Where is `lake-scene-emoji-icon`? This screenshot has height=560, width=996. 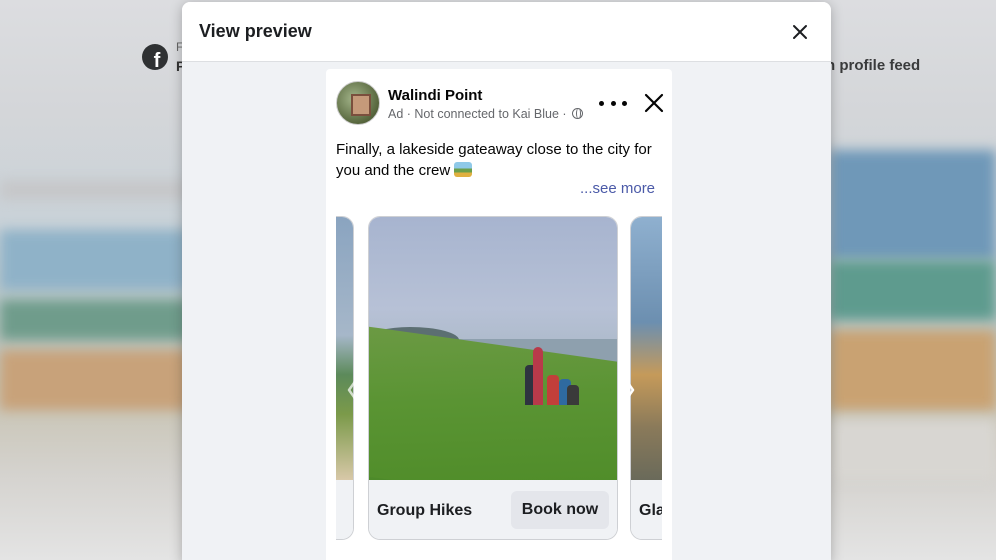 lake-scene-emoji-icon is located at coordinates (463, 169).